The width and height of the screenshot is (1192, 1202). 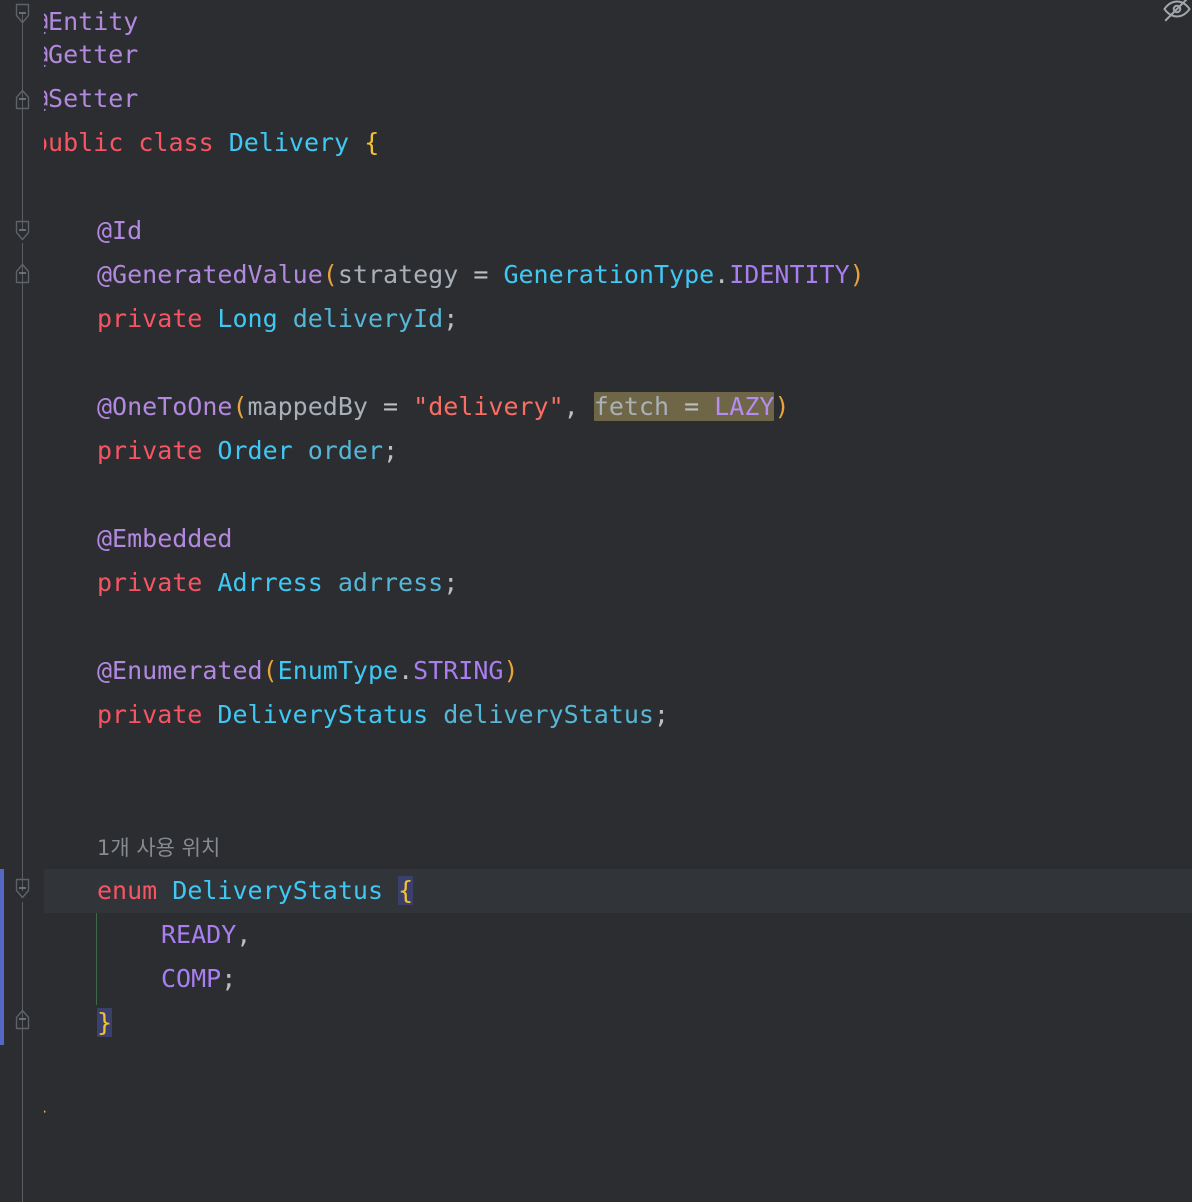 I want to click on fold-marker-generated, so click(x=22, y=275).